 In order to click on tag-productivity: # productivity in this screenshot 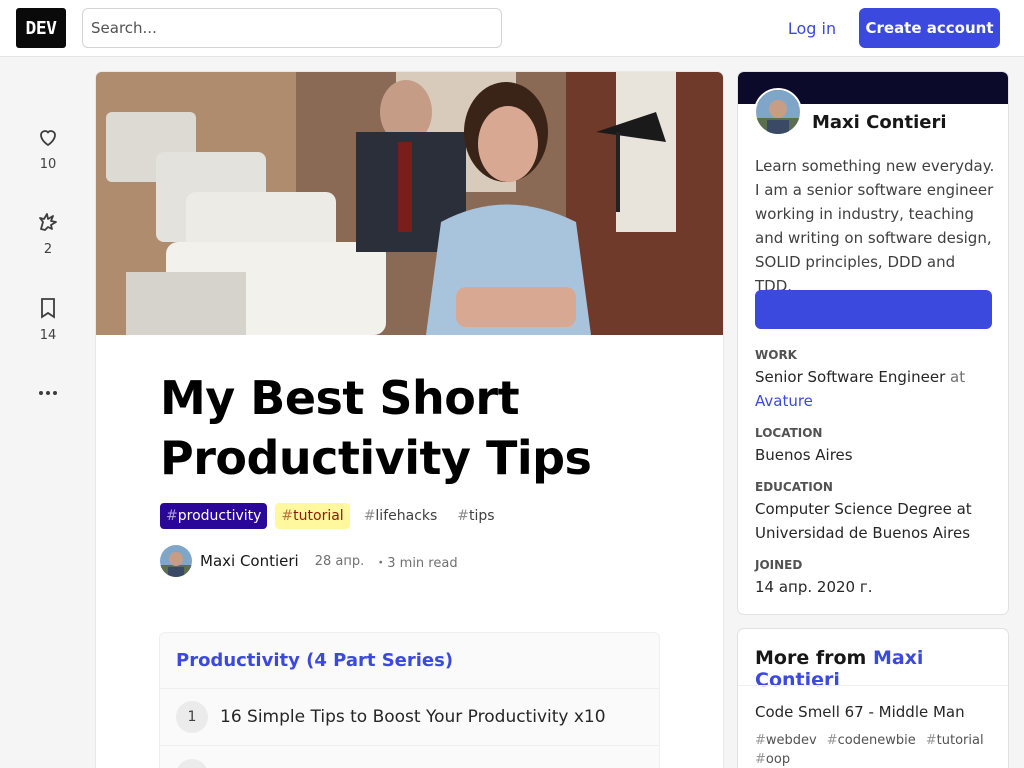, I will do `click(214, 516)`.